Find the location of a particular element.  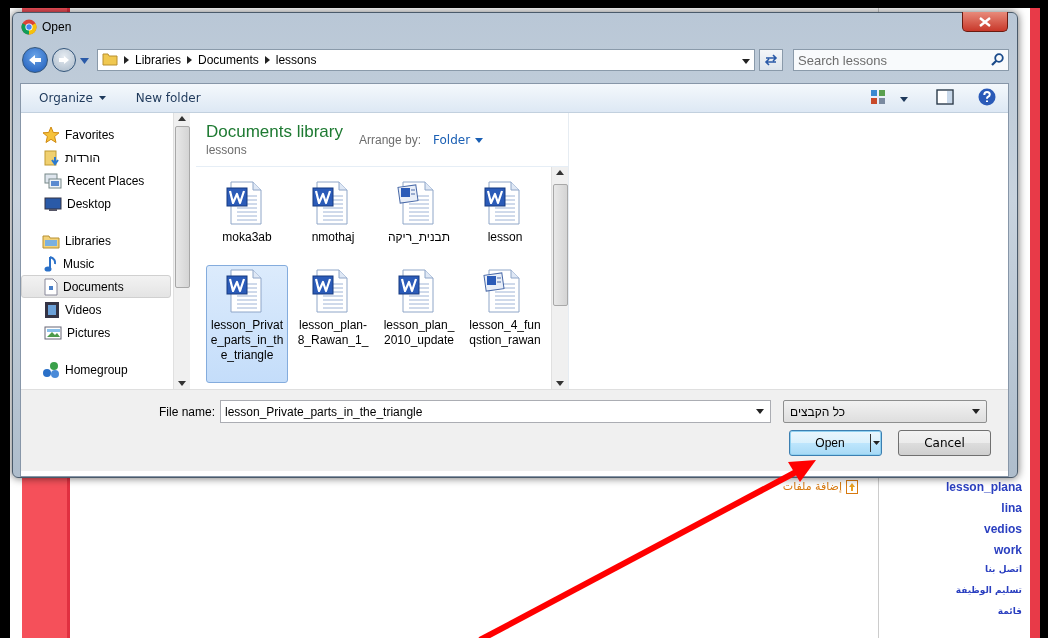

breadcrumb: lessons is located at coordinates (296, 60).